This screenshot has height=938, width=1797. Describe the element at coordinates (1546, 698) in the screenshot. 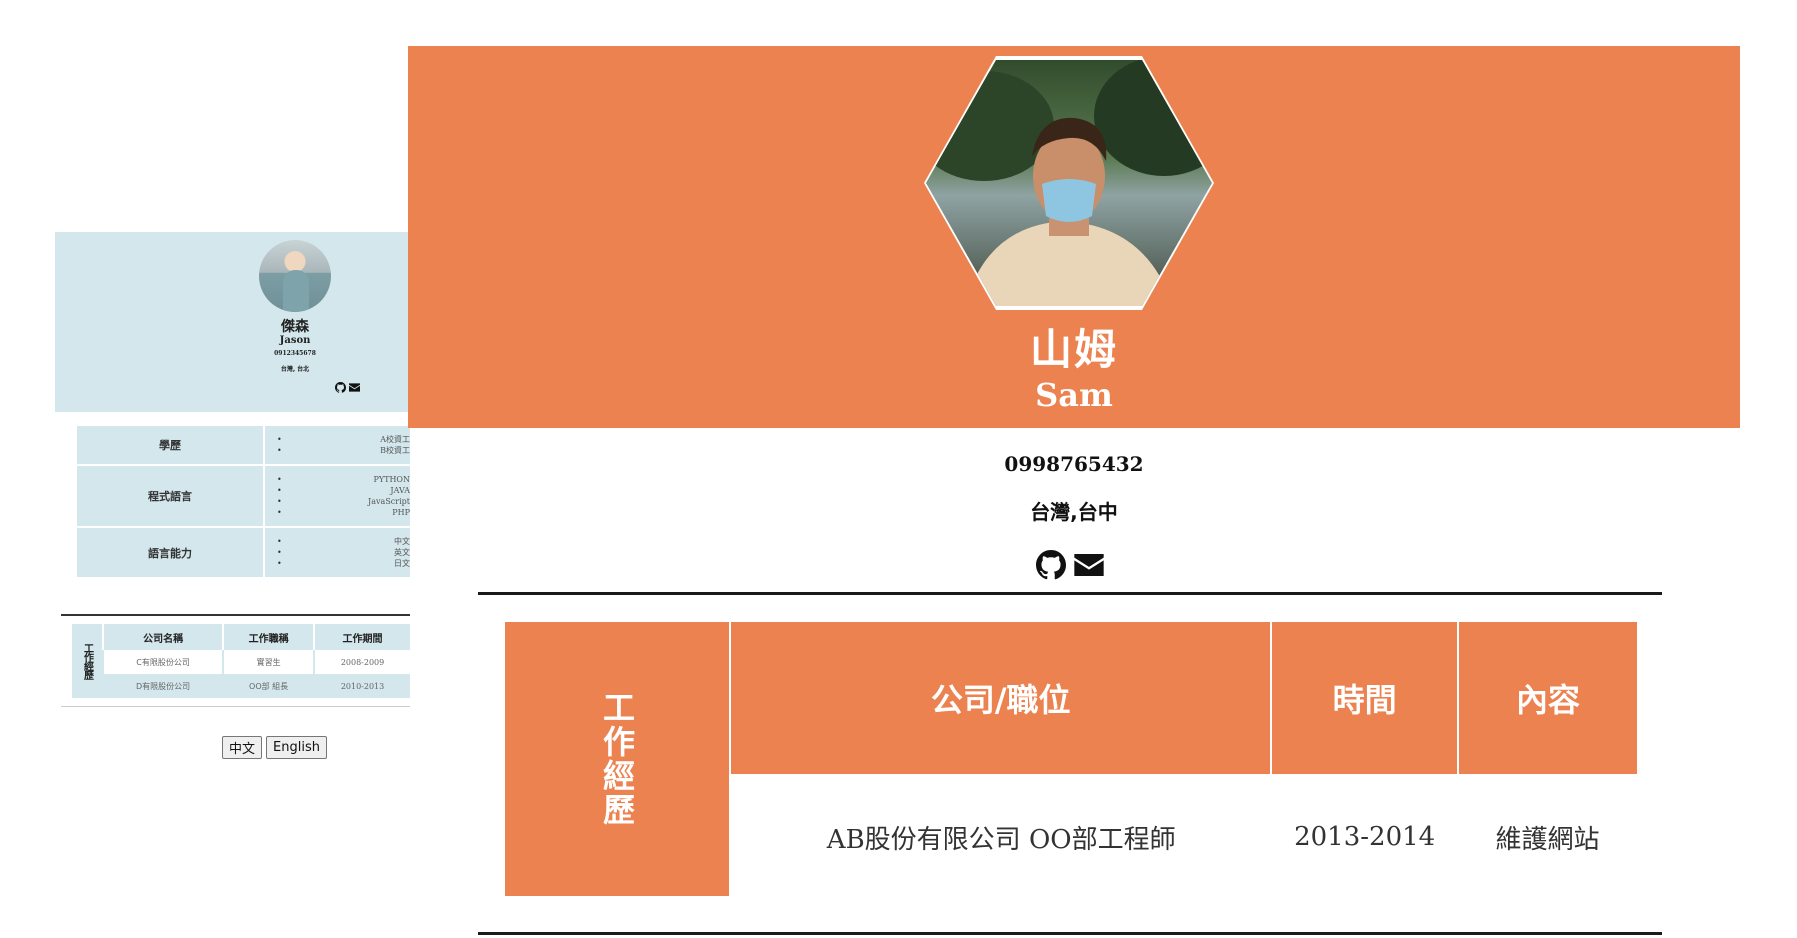

I see `column-header: 內容` at that location.